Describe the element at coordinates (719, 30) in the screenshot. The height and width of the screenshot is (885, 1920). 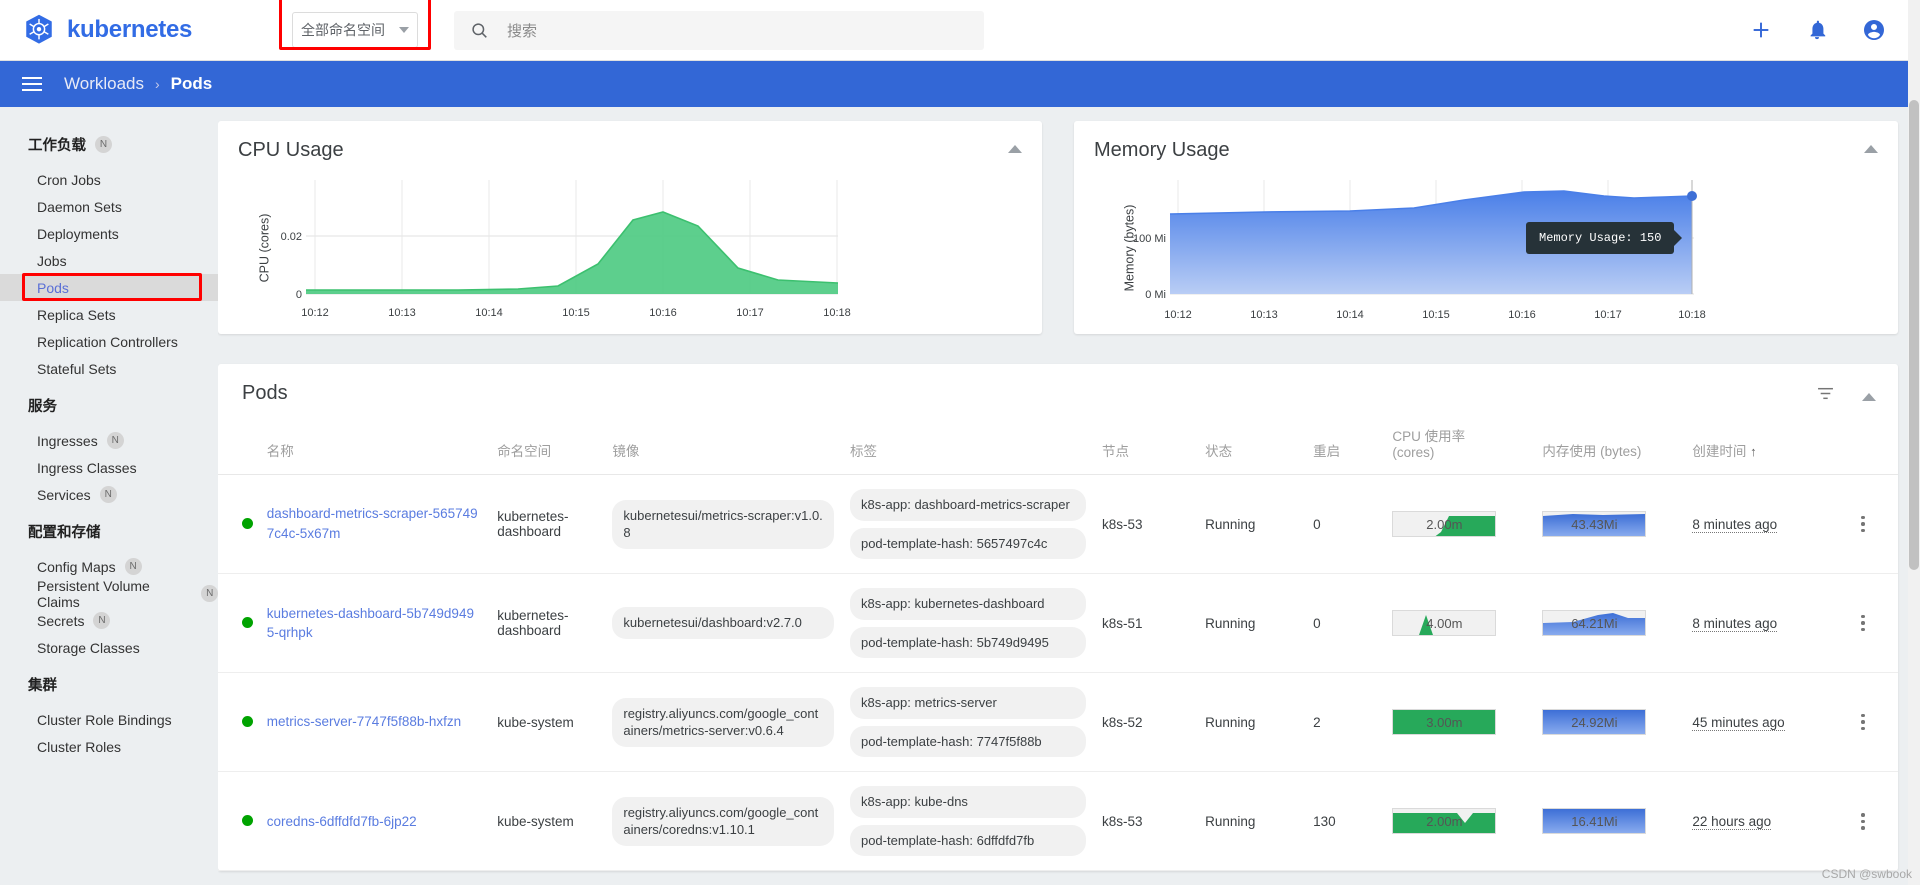
I see `search-box: 搜索` at that location.